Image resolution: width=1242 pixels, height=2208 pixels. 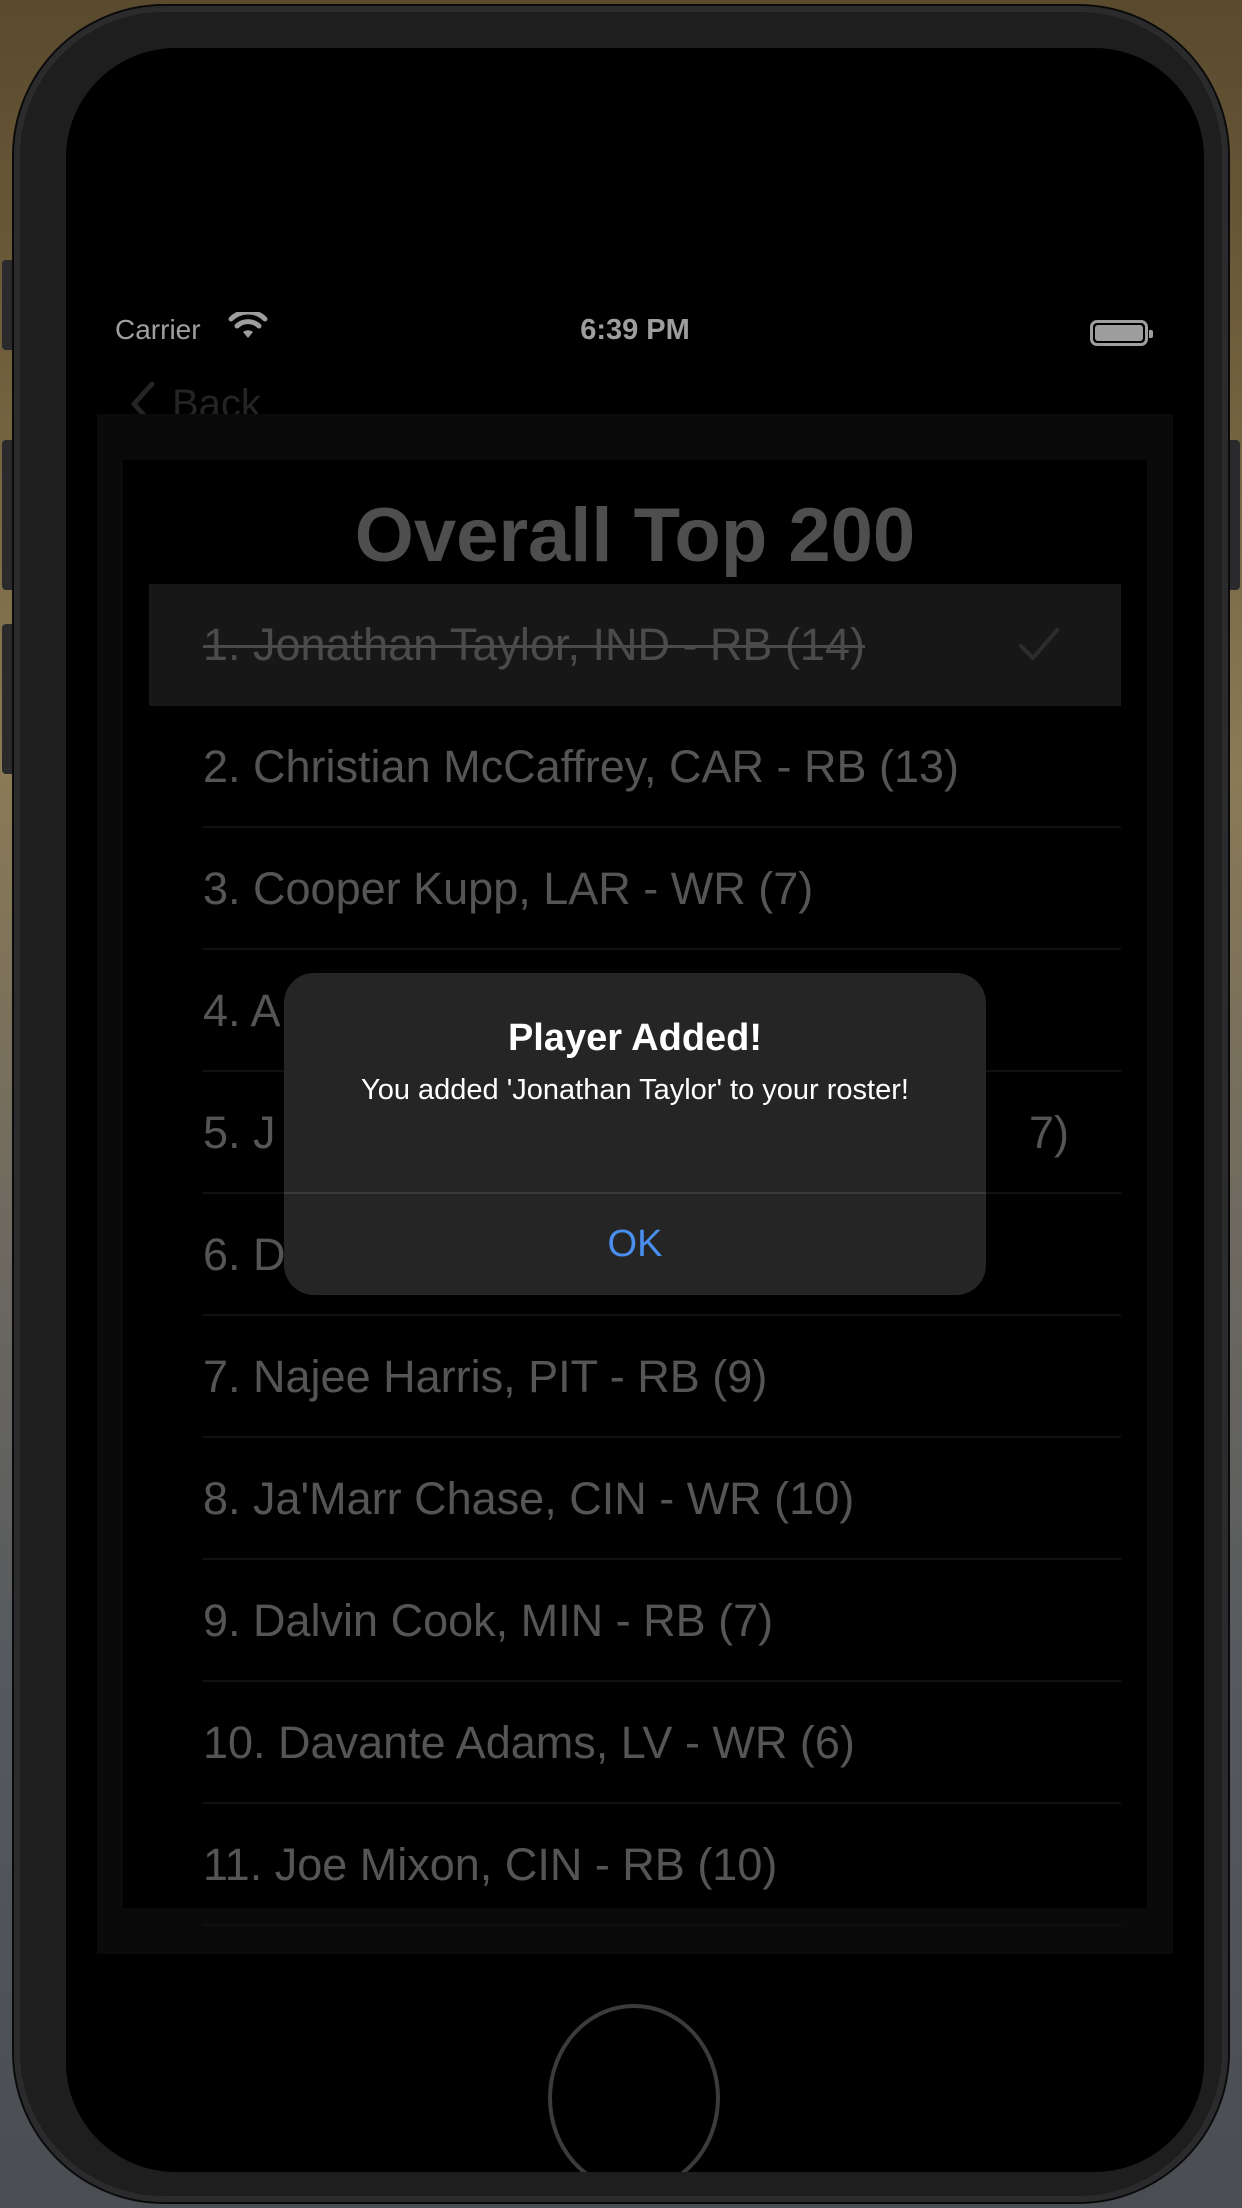 I want to click on alert-title: Player Added!, so click(x=635, y=1038).